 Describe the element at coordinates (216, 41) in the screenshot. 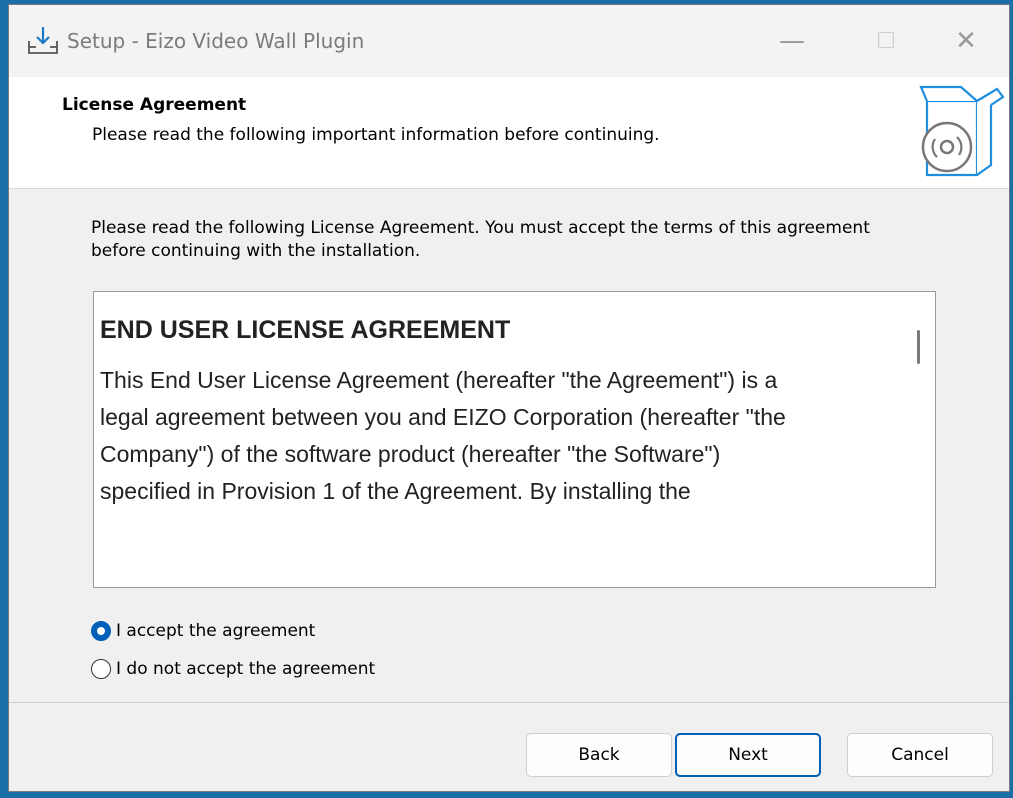

I see `window-title: Setup - Eizo Video Wall Plugin` at that location.